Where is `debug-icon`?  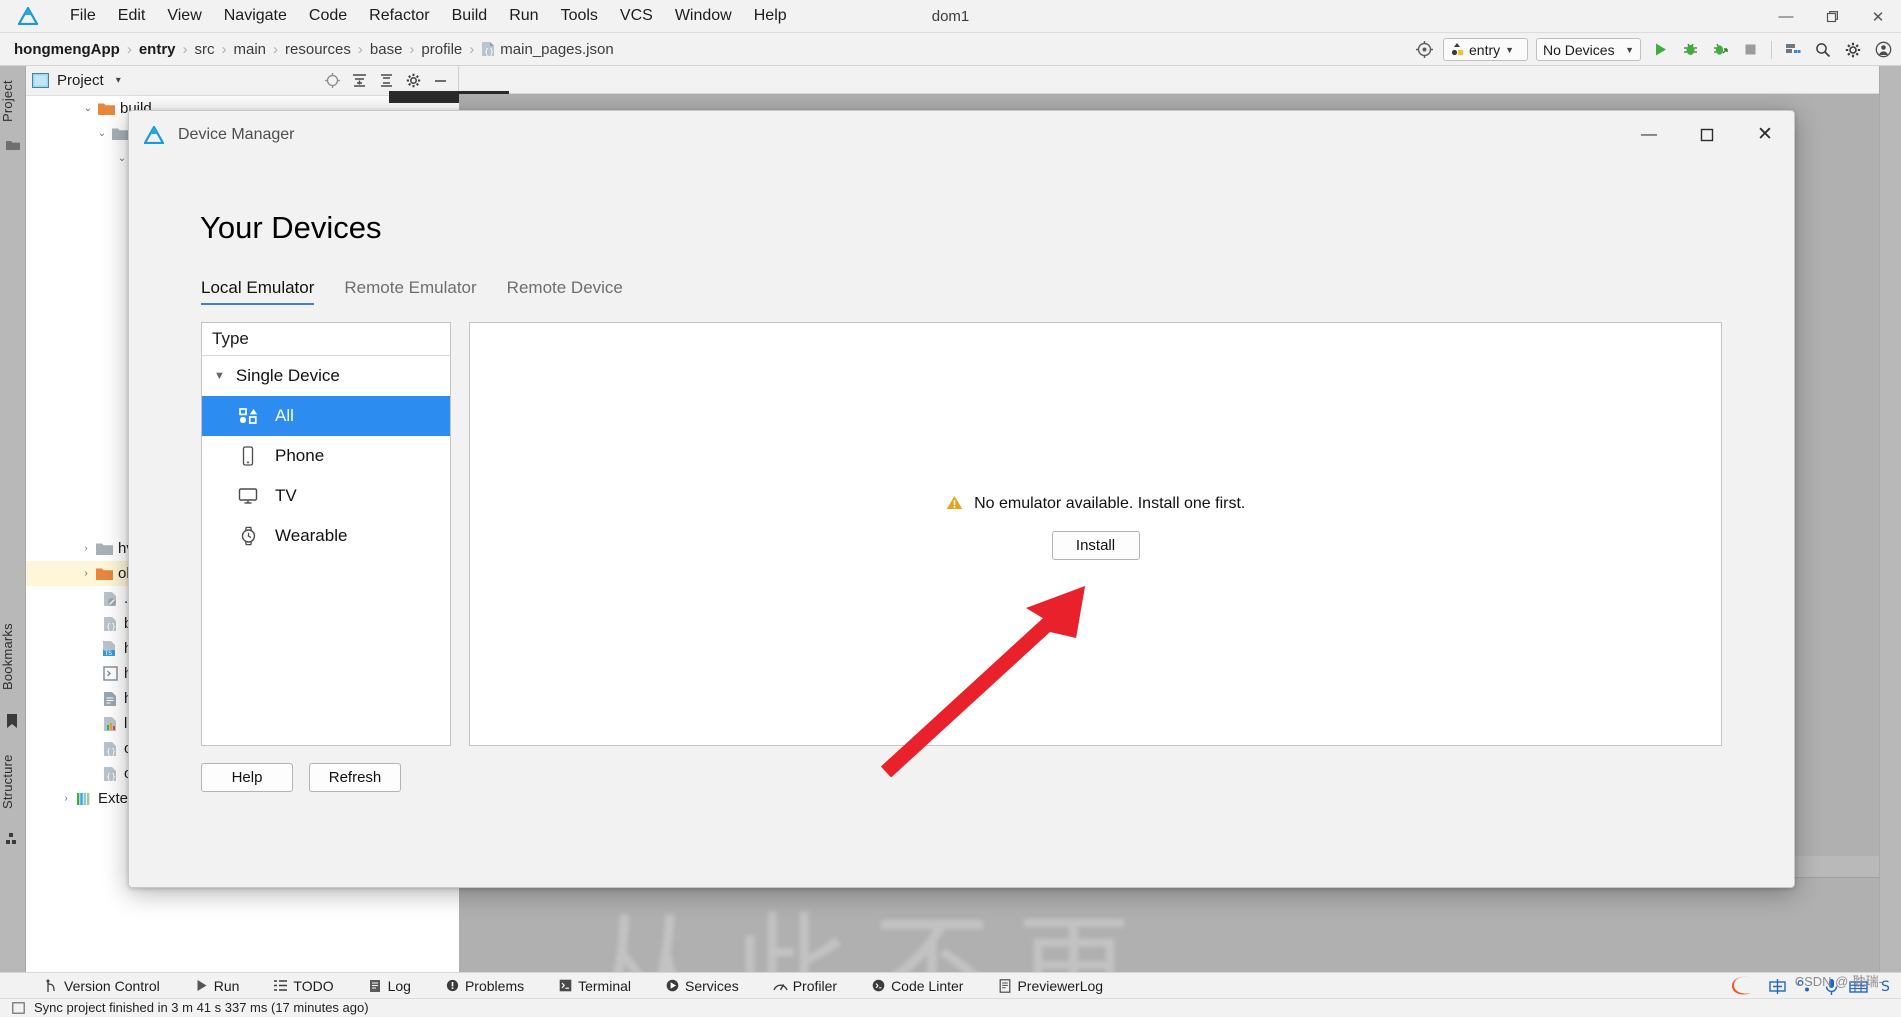
debug-icon is located at coordinates (1690, 50).